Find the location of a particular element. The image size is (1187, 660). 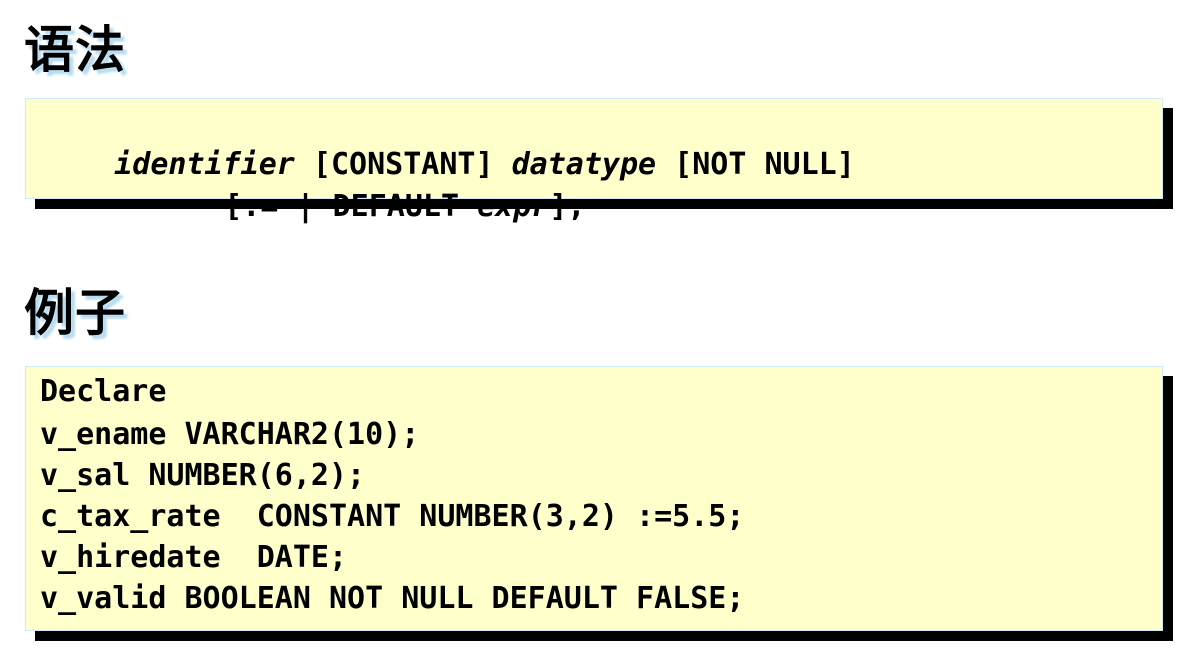

example-heading: 例子 is located at coordinates (75, 312).